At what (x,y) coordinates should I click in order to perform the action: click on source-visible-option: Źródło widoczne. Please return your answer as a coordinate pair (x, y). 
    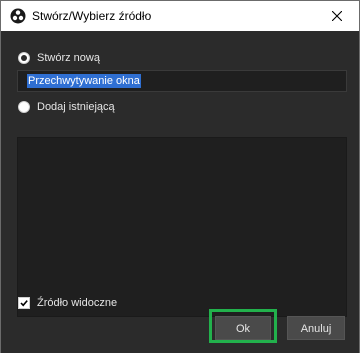
    Looking at the image, I should click on (67, 303).